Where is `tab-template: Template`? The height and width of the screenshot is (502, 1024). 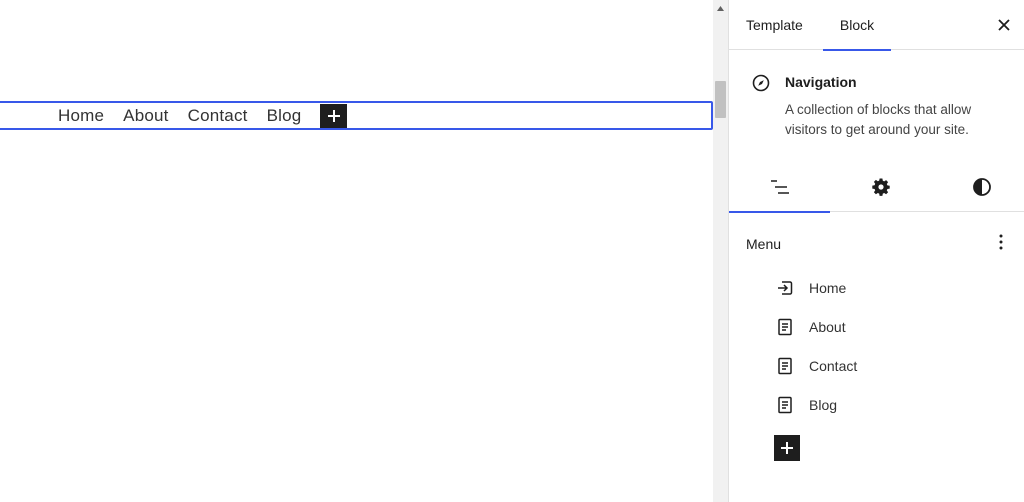 tab-template: Template is located at coordinates (777, 25).